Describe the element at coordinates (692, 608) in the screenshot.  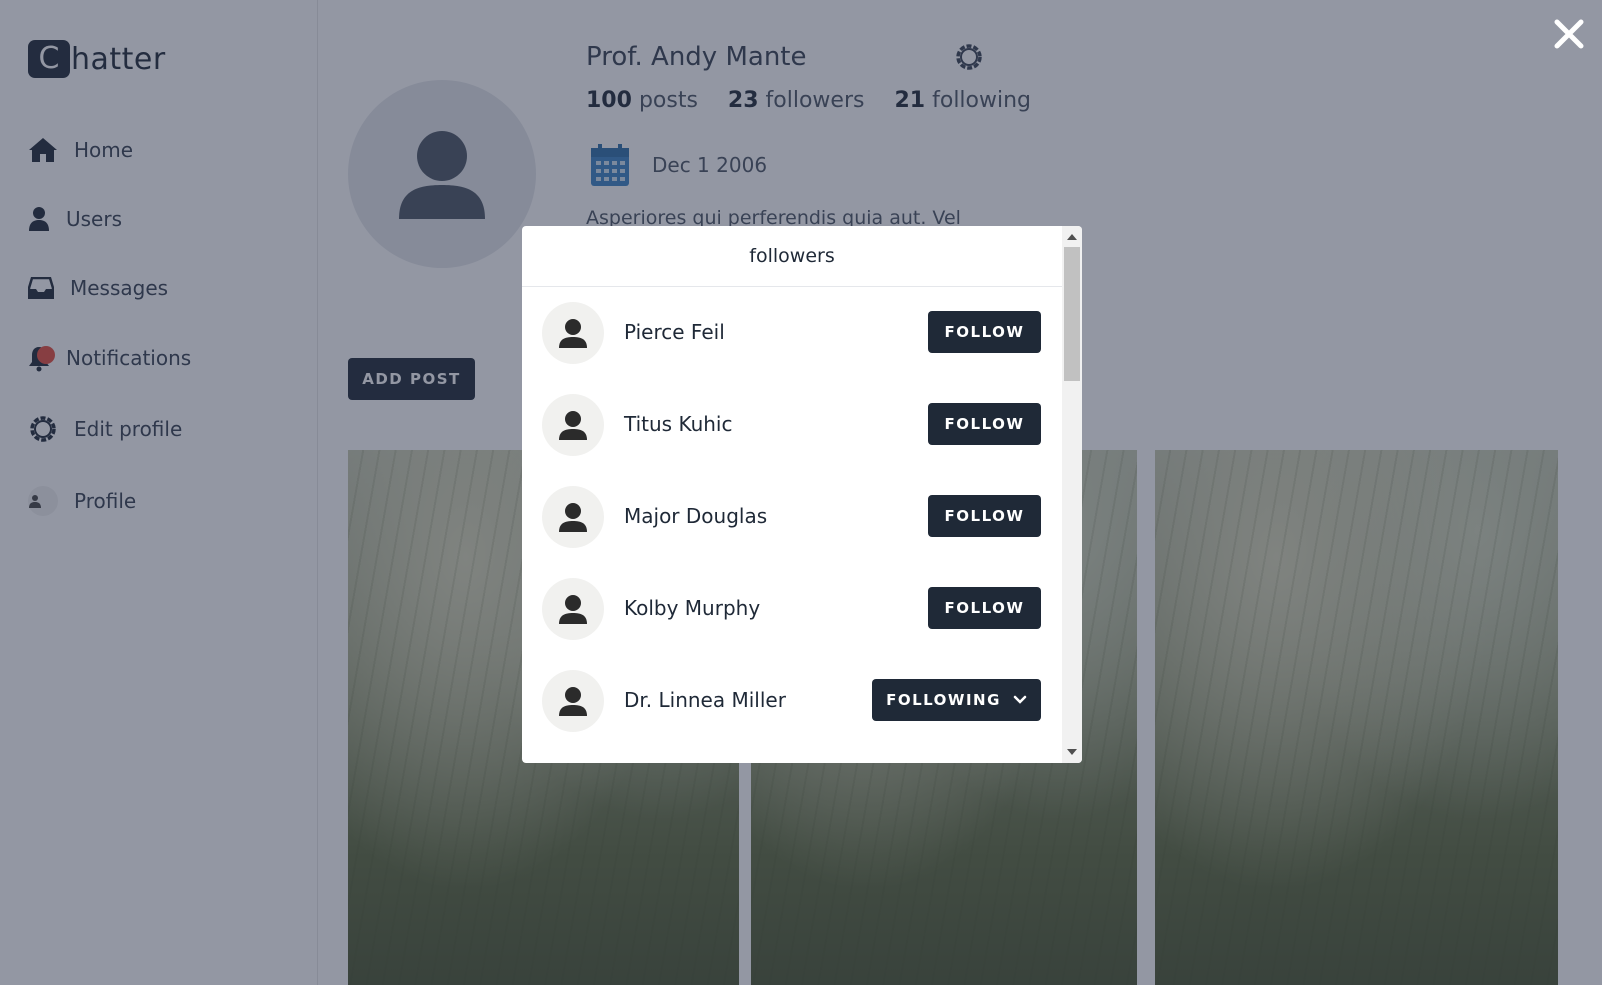
I see `user-name: Kolby Murphy` at that location.